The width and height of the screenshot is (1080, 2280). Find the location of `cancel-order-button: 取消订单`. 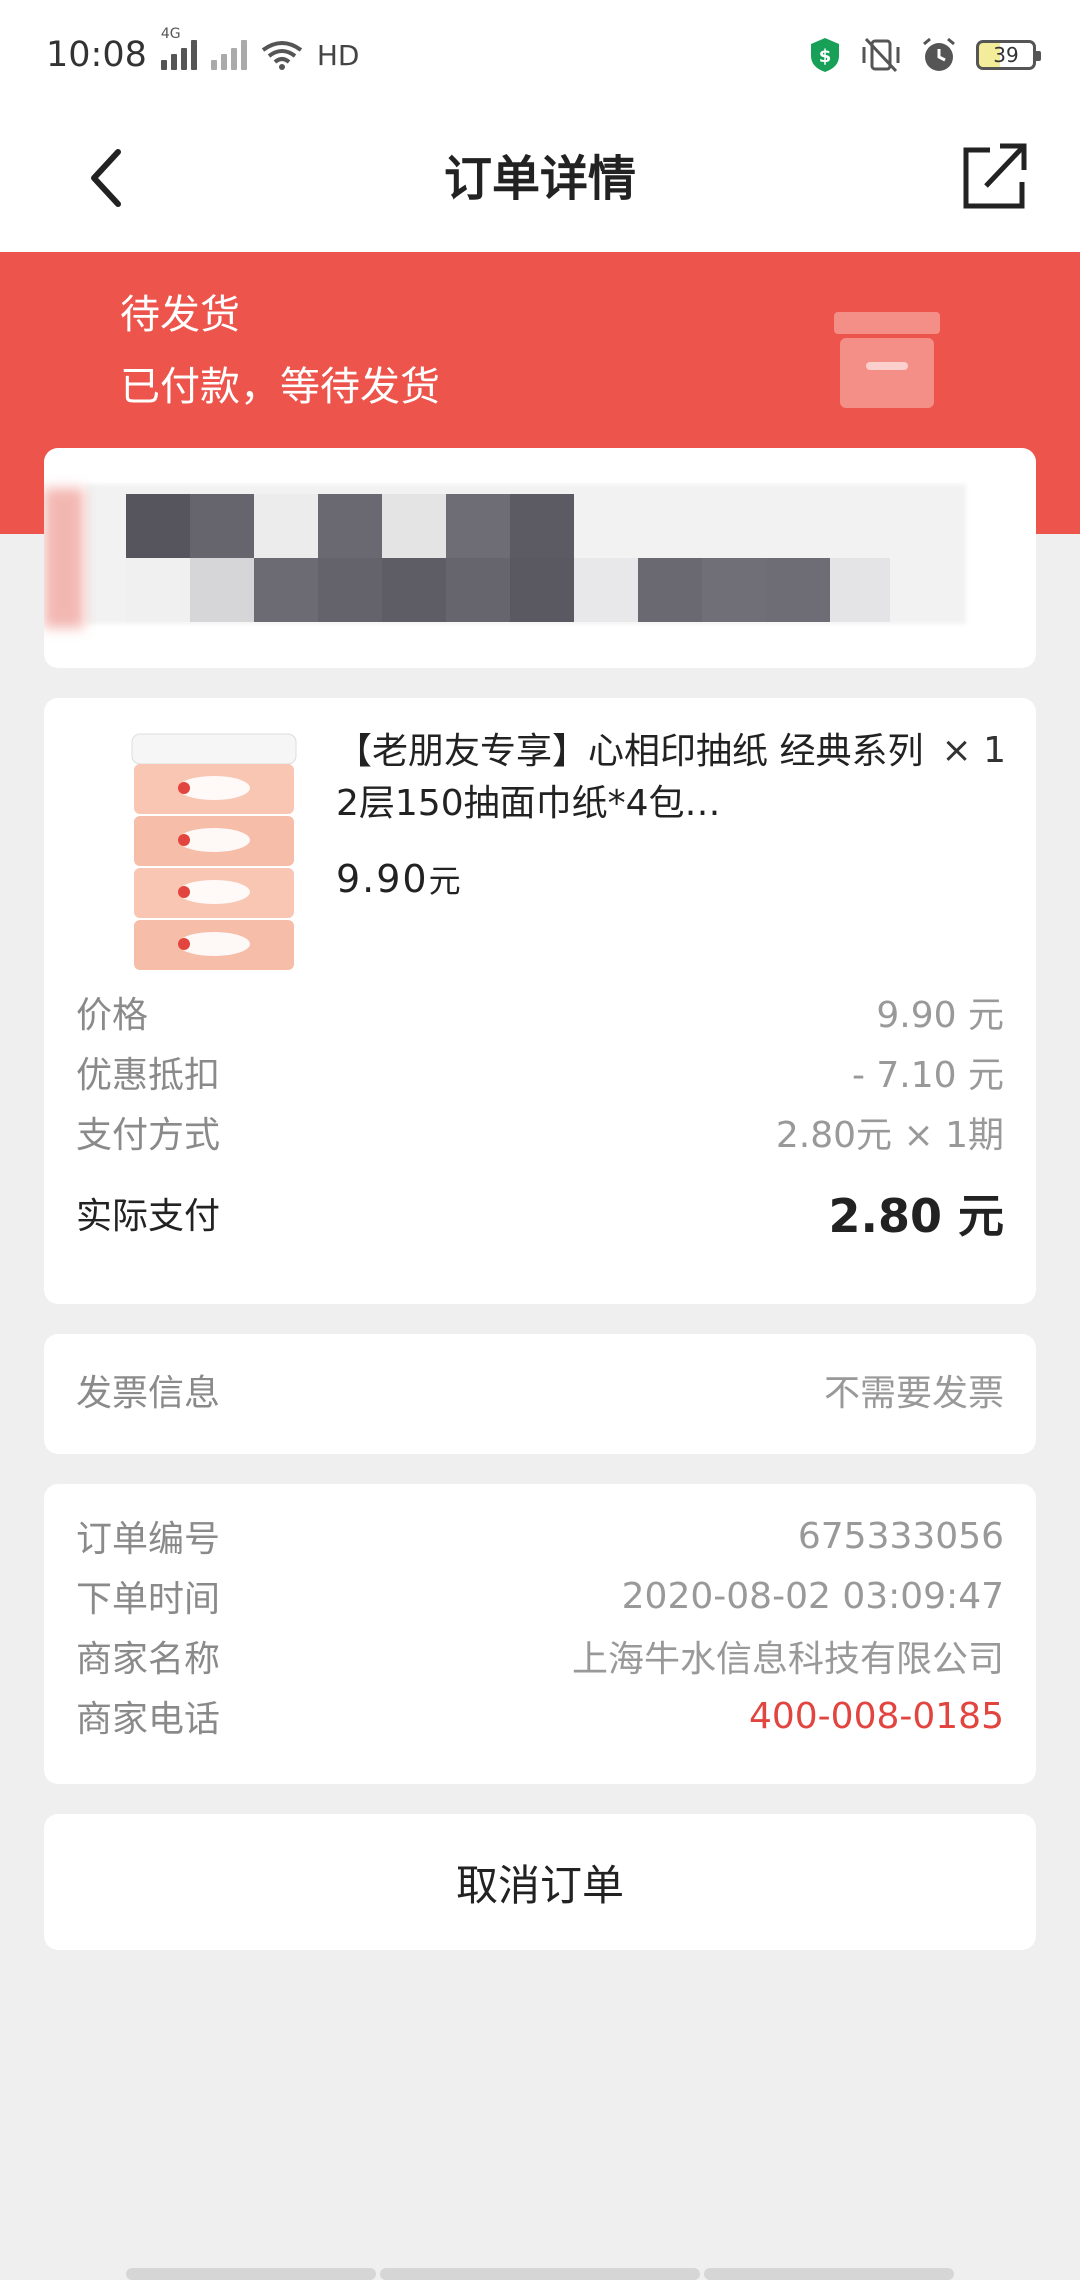

cancel-order-button: 取消订单 is located at coordinates (540, 1882).